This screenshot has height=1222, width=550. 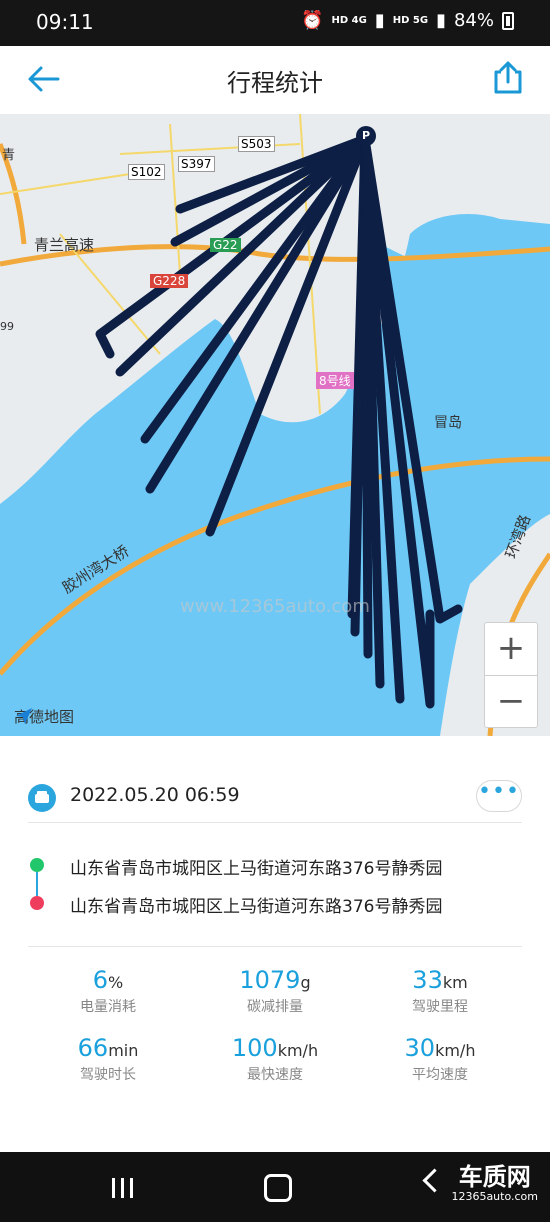 What do you see at coordinates (116, 982) in the screenshot?
I see `stat-unit: %` at bounding box center [116, 982].